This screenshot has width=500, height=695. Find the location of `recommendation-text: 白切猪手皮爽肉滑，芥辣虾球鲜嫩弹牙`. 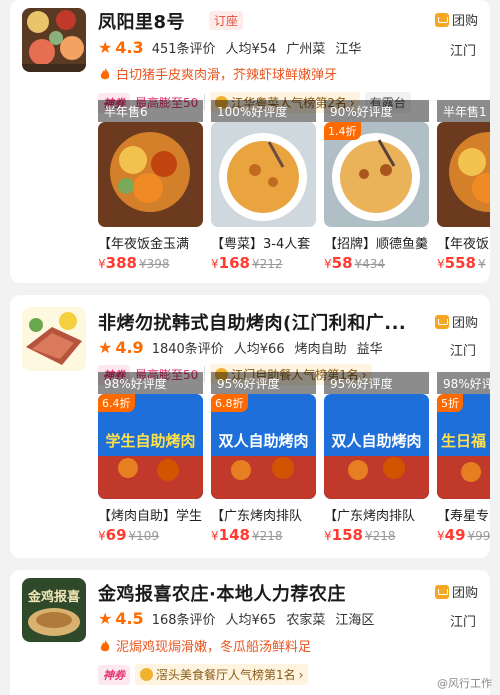

recommendation-text: 白切猪手皮爽肉滑，芥辣虾球鲜嫩弹牙 is located at coordinates (227, 75).